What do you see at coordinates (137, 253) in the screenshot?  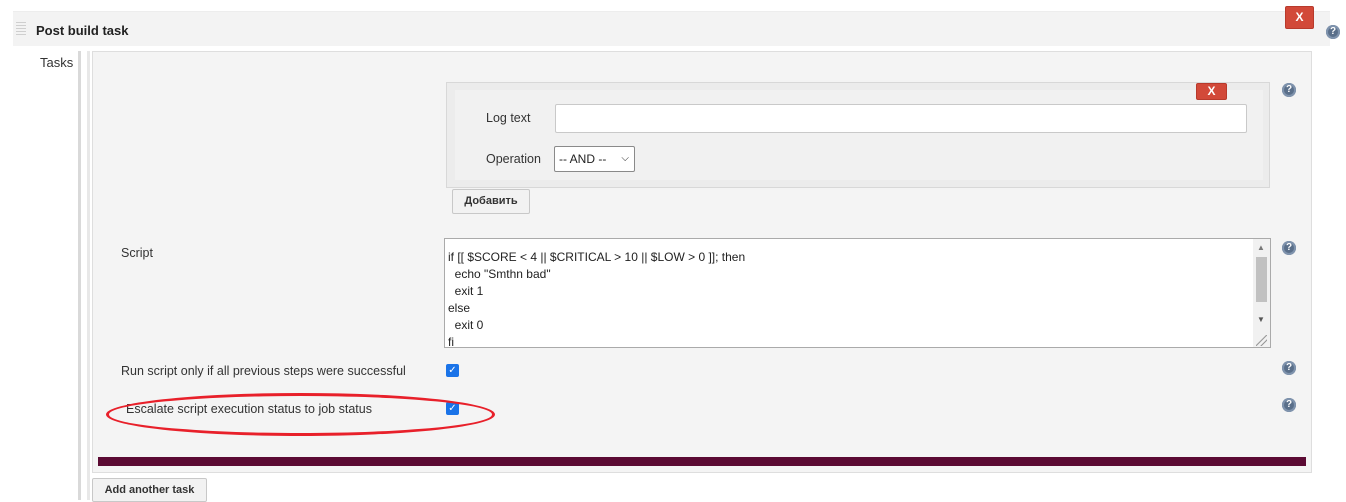 I see `script-label: Script` at bounding box center [137, 253].